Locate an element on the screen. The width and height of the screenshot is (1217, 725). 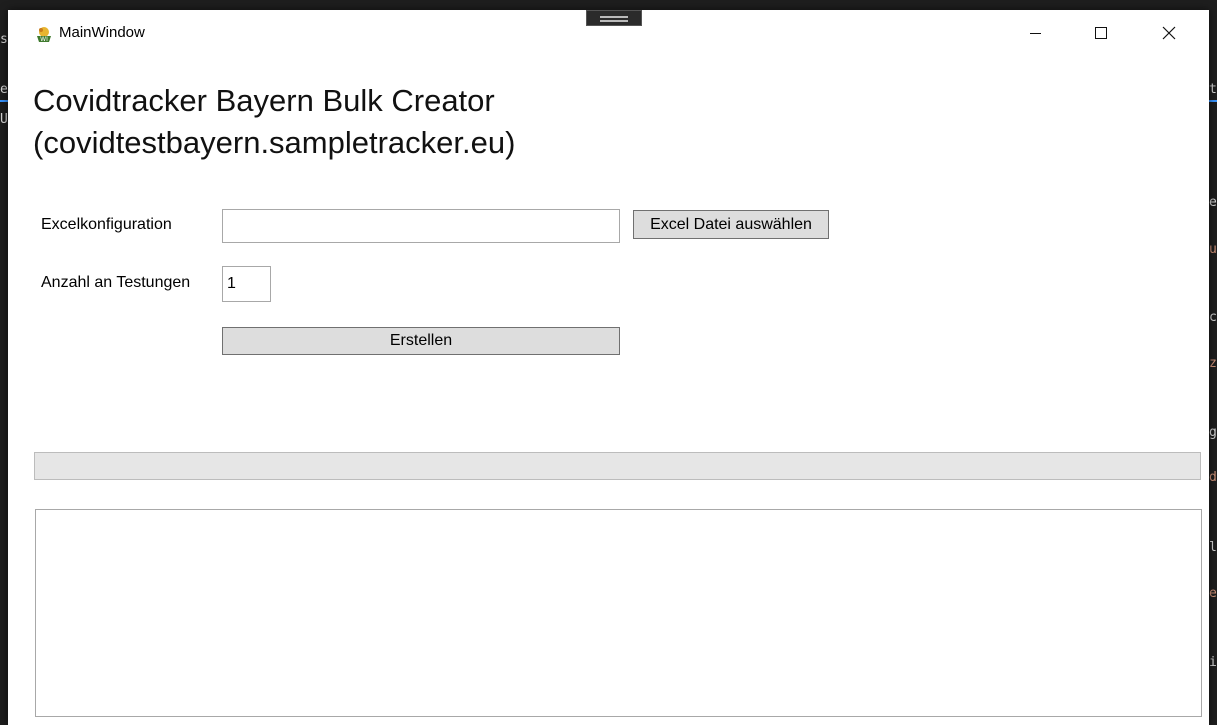
test-count-label: Anzahl an Testungen is located at coordinates (116, 282).